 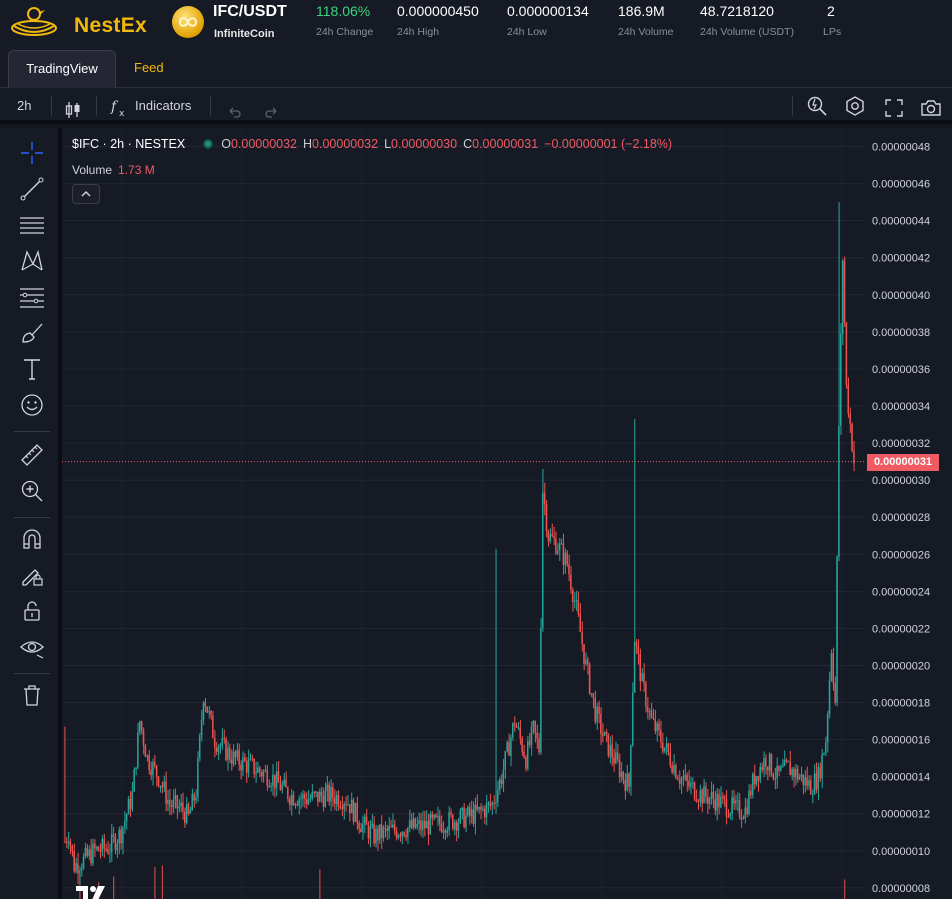 What do you see at coordinates (32, 189) in the screenshot?
I see `trend-line-icon` at bounding box center [32, 189].